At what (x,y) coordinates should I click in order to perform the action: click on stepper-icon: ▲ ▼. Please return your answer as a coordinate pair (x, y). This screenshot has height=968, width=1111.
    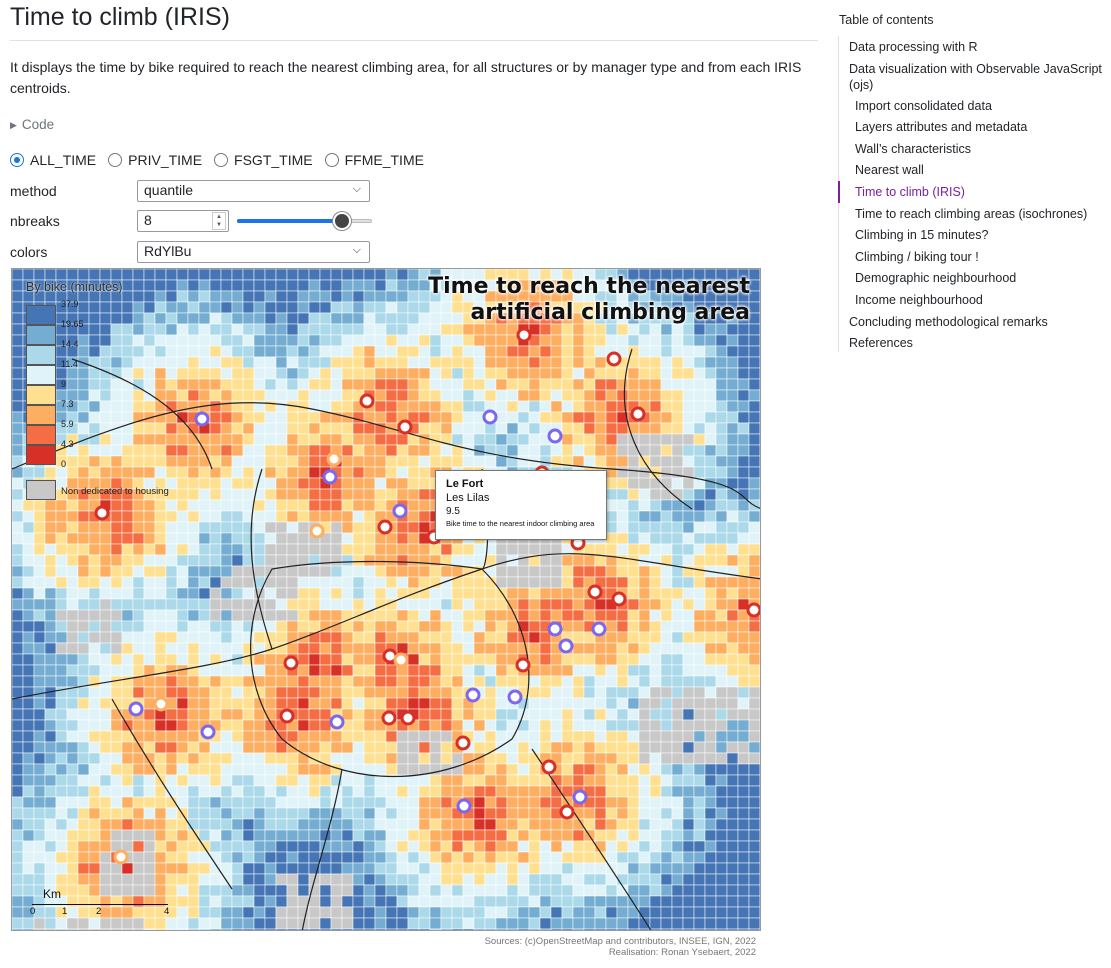
    Looking at the image, I should click on (219, 221).